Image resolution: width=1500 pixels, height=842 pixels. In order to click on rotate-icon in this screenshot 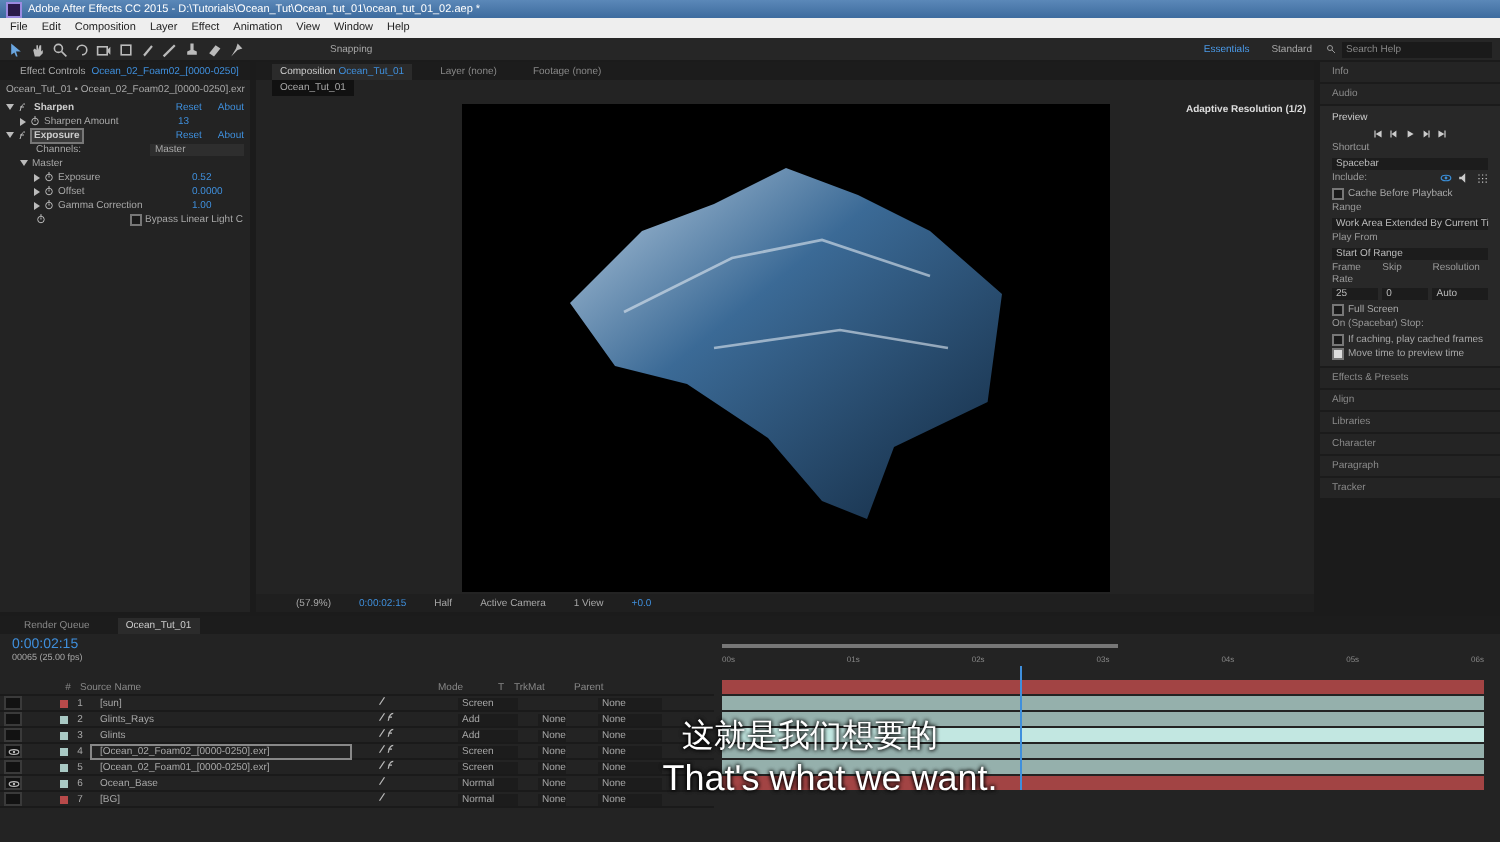, I will do `click(82, 49)`.